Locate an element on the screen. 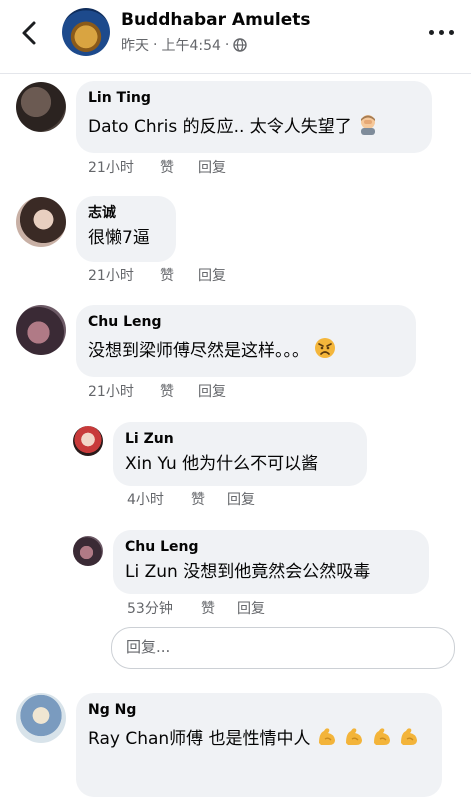 Image resolution: width=471 pixels, height=800 pixels. chevron-left-icon is located at coordinates (29, 33).